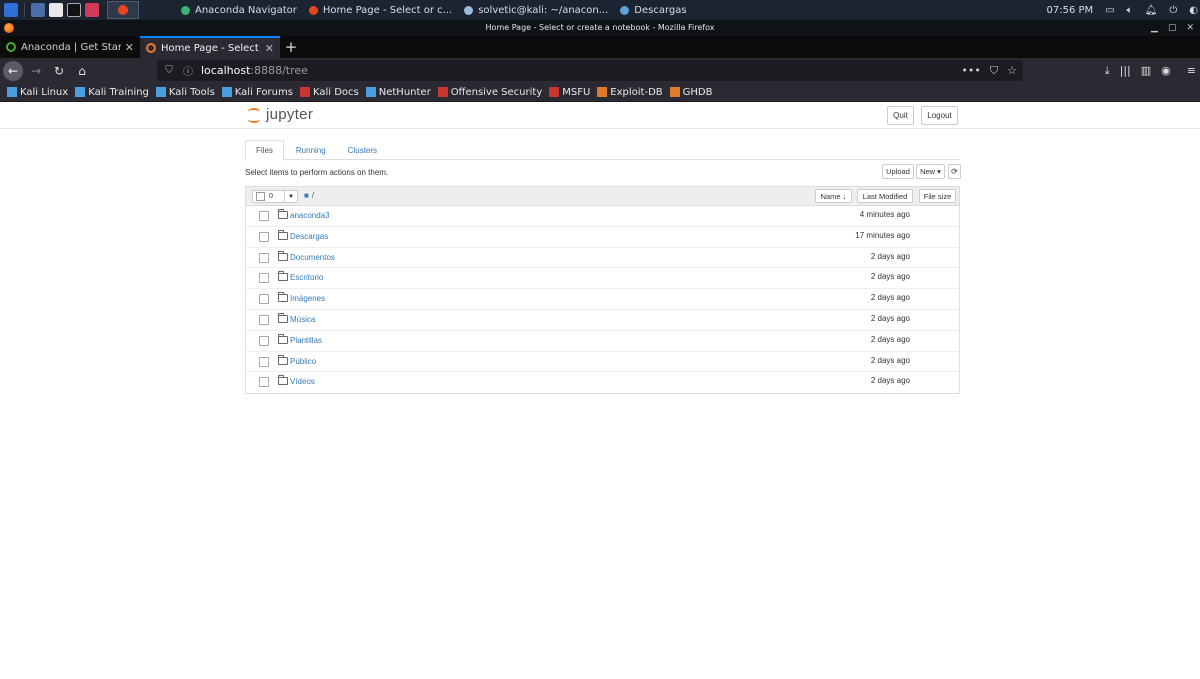 The width and height of the screenshot is (1200, 679). Describe the element at coordinates (1125, 70) in the screenshot. I see `library-icon: |||` at that location.